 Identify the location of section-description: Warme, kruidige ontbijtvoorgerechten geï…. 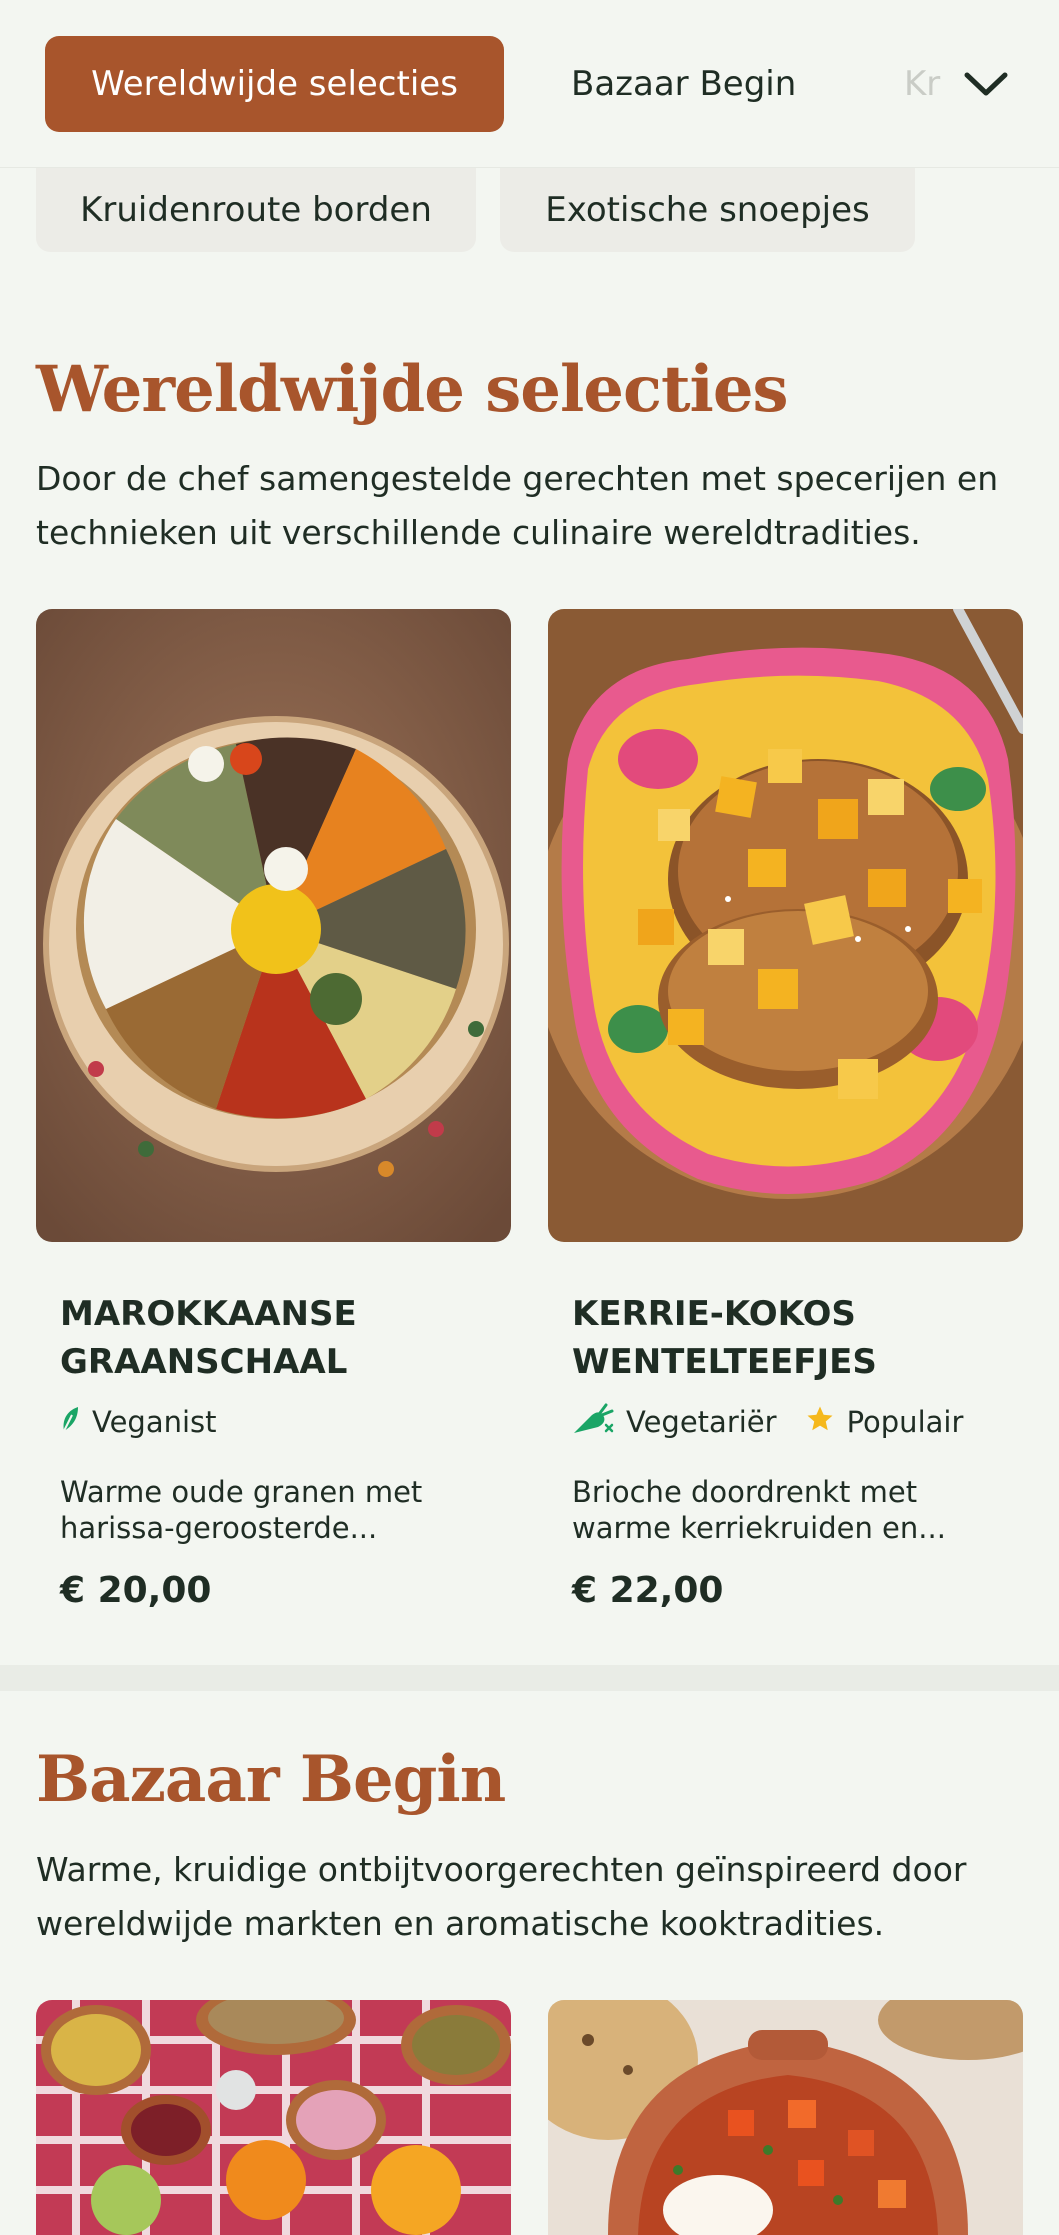
(501, 1896).